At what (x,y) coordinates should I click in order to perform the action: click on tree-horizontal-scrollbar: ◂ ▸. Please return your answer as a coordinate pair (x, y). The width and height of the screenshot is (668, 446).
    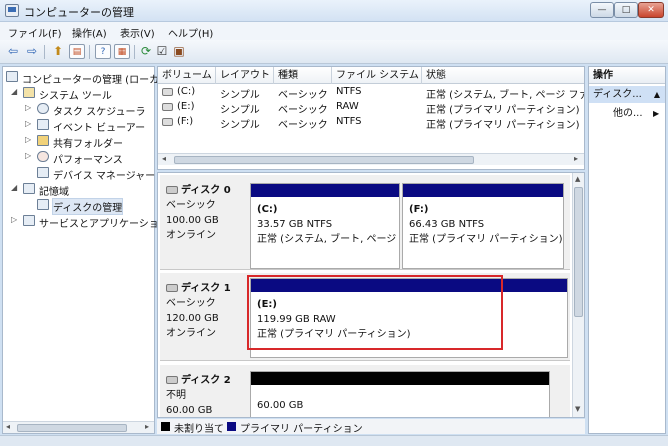
    Looking at the image, I should click on (78, 427).